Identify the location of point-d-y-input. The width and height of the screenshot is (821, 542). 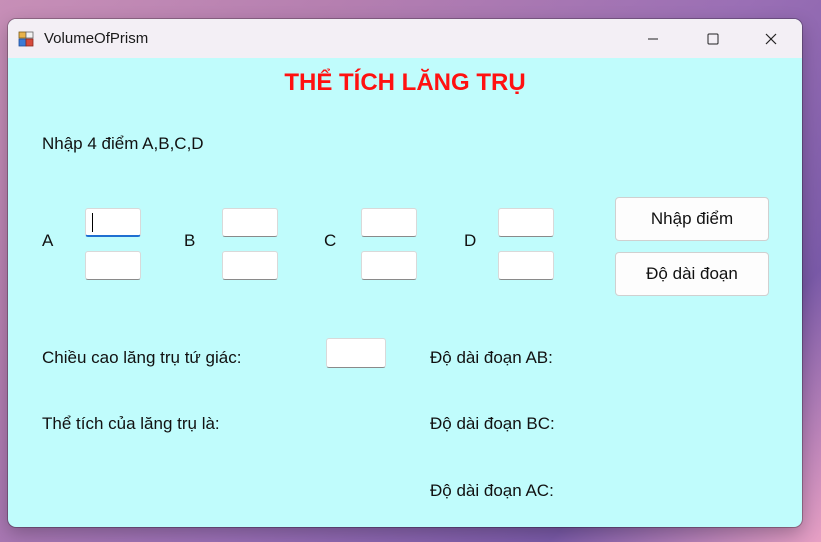
(526, 265).